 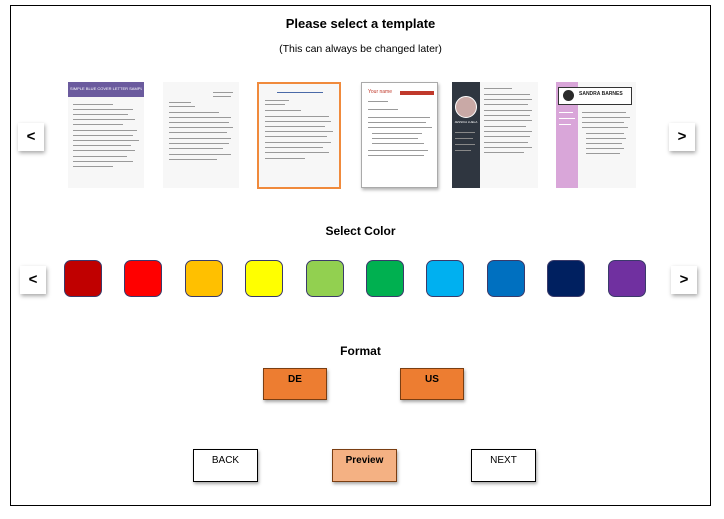 What do you see at coordinates (106, 135) in the screenshot?
I see `template-thumbnail-1: SIMPLE BLUE COVER LETTER SAMPLE` at bounding box center [106, 135].